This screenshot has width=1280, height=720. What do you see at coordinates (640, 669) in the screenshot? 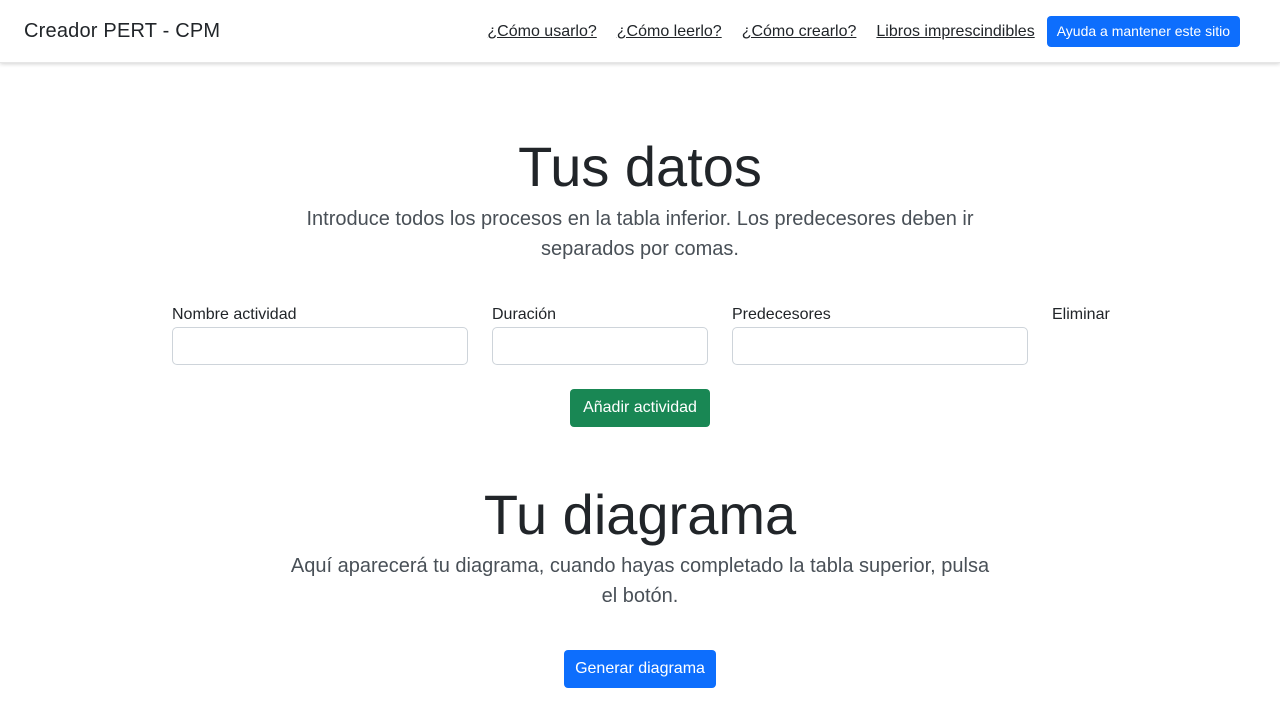
I see `generate-diagram-button: Generar diagrama` at bounding box center [640, 669].